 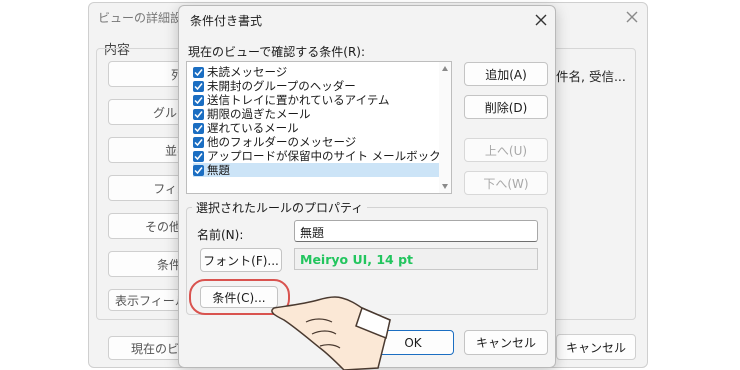 What do you see at coordinates (316, 128) in the screenshot?
I see `rule-item: 遅れているメール` at bounding box center [316, 128].